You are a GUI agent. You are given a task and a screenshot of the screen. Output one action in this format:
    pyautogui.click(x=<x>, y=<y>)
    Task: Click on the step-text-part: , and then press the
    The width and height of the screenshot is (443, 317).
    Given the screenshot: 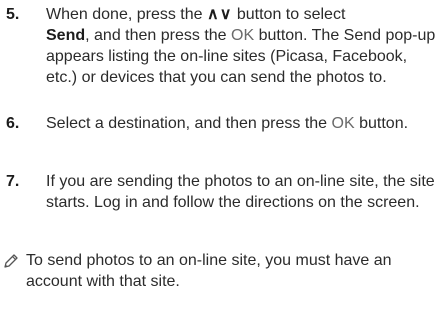 What is the action you would take?
    pyautogui.click(x=158, y=35)
    